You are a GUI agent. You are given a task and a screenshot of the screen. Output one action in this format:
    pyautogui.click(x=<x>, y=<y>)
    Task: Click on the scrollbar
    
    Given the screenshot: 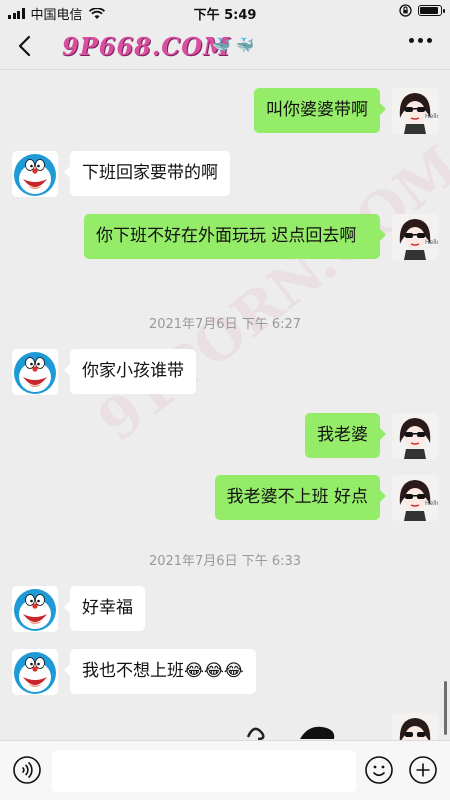 What is the action you would take?
    pyautogui.click(x=445, y=708)
    